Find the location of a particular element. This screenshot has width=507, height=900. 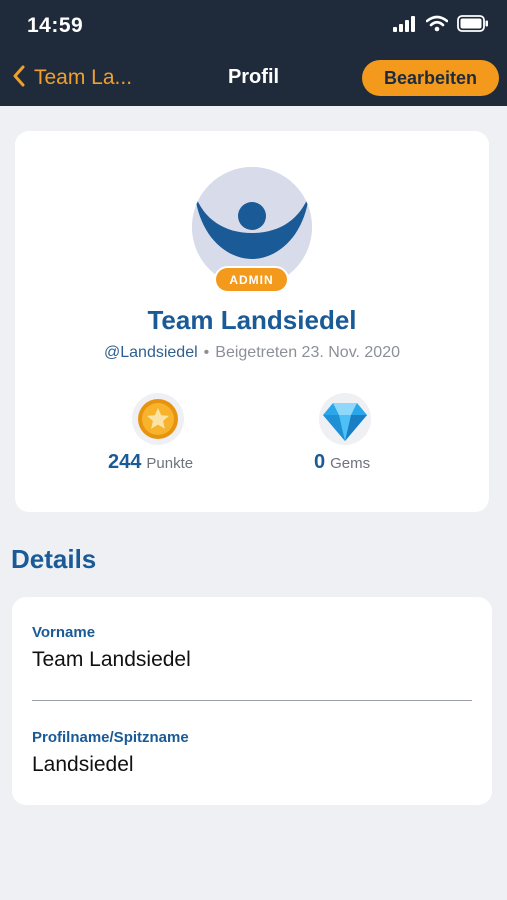

points-value: 244 is located at coordinates (125, 462).